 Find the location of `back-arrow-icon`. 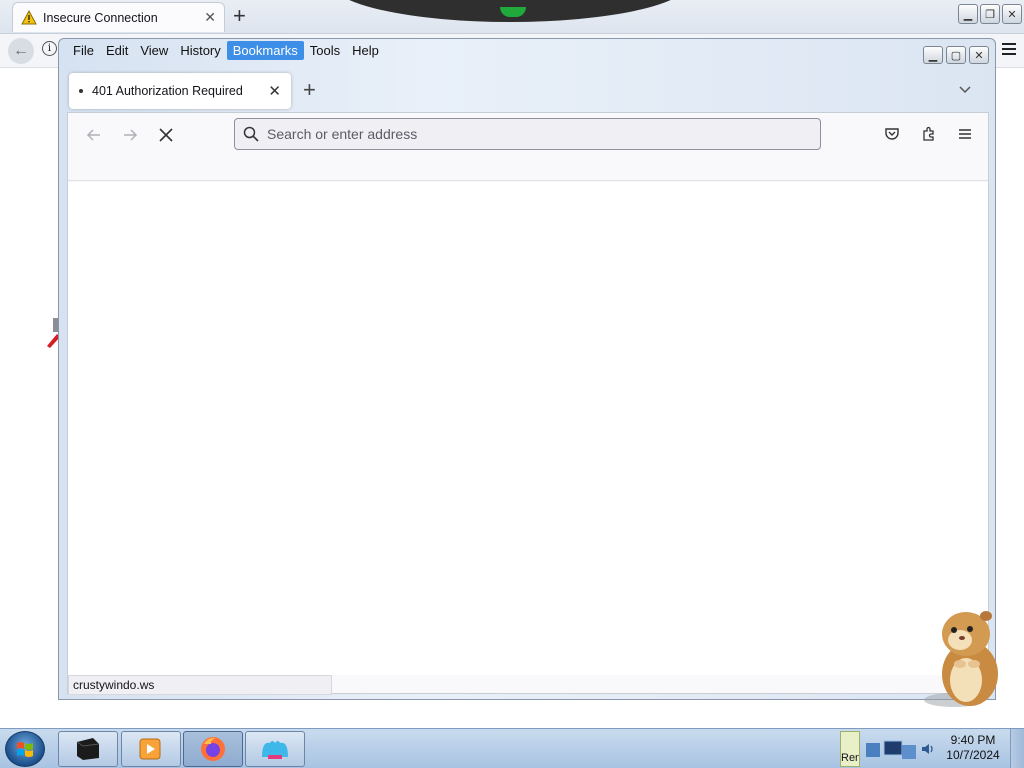

back-arrow-icon is located at coordinates (94, 135).